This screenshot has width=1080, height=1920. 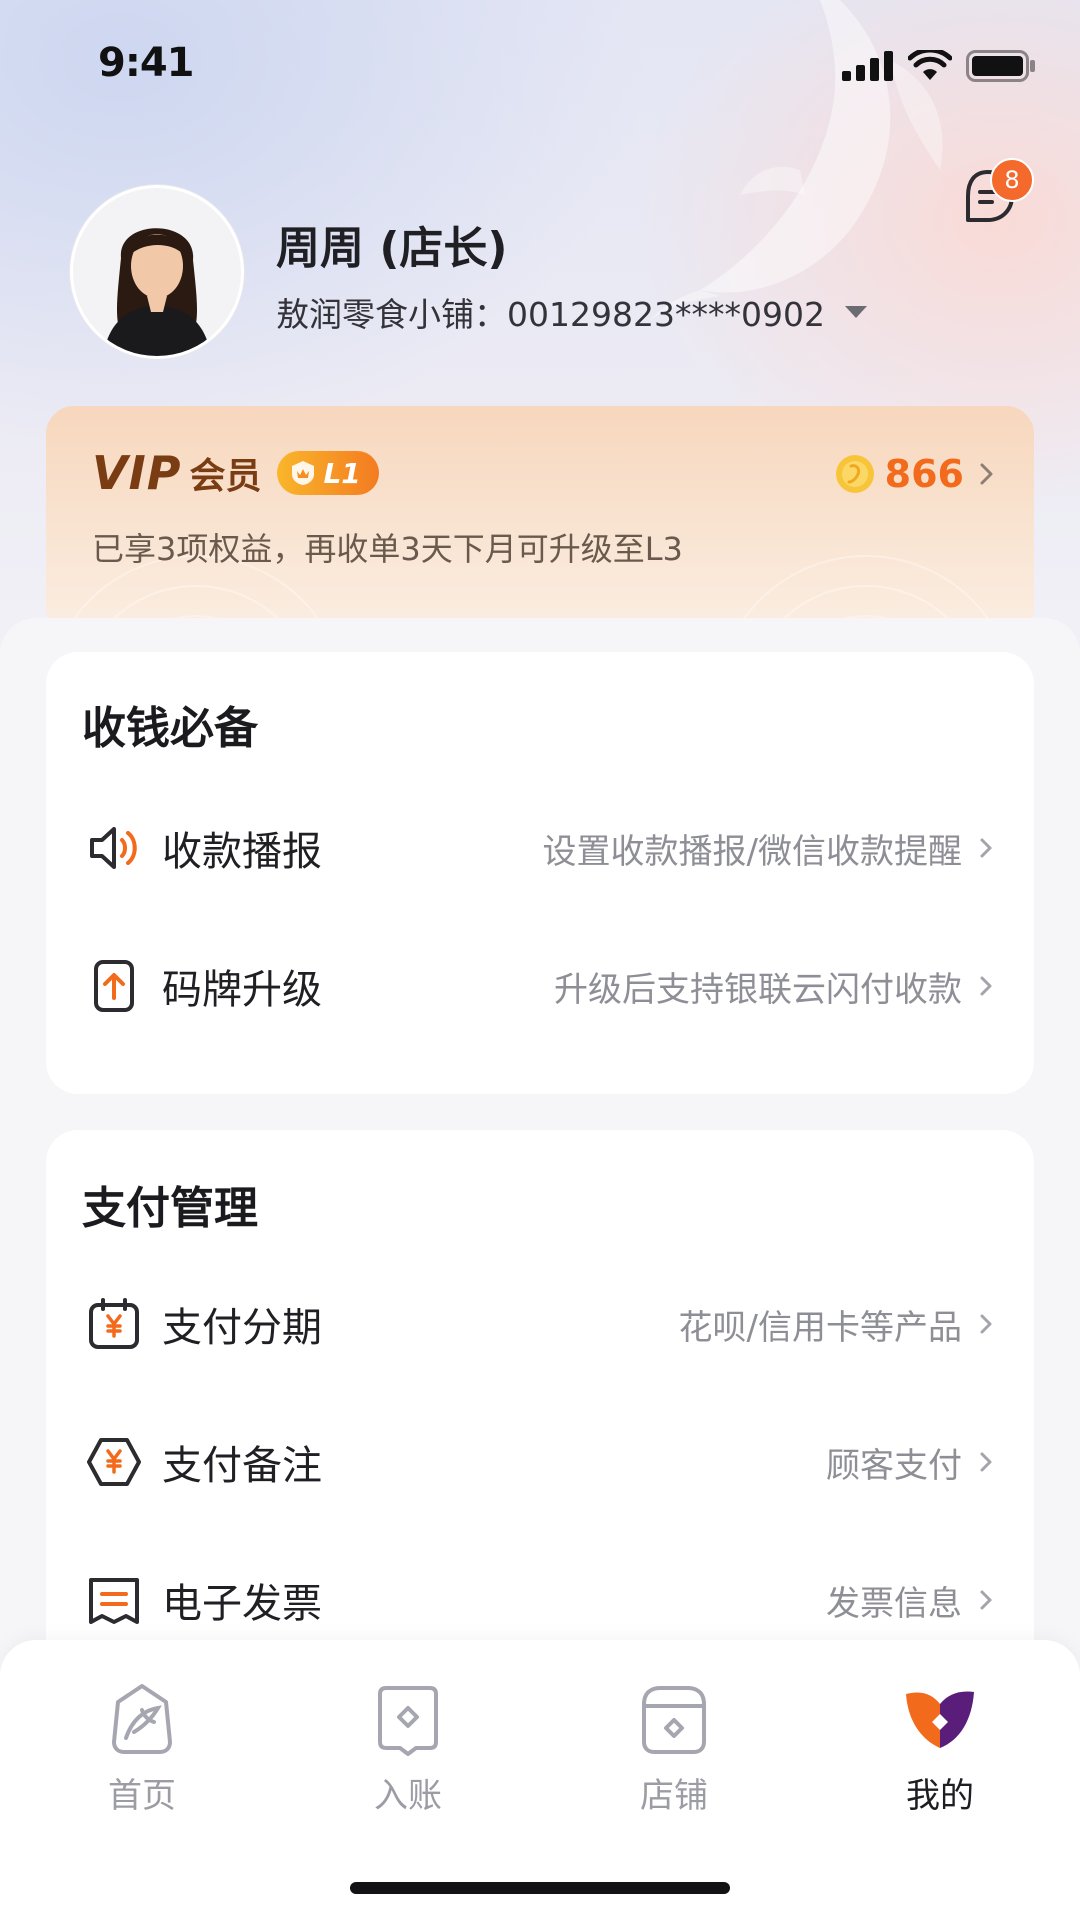 I want to click on status-icons, so click(x=939, y=66).